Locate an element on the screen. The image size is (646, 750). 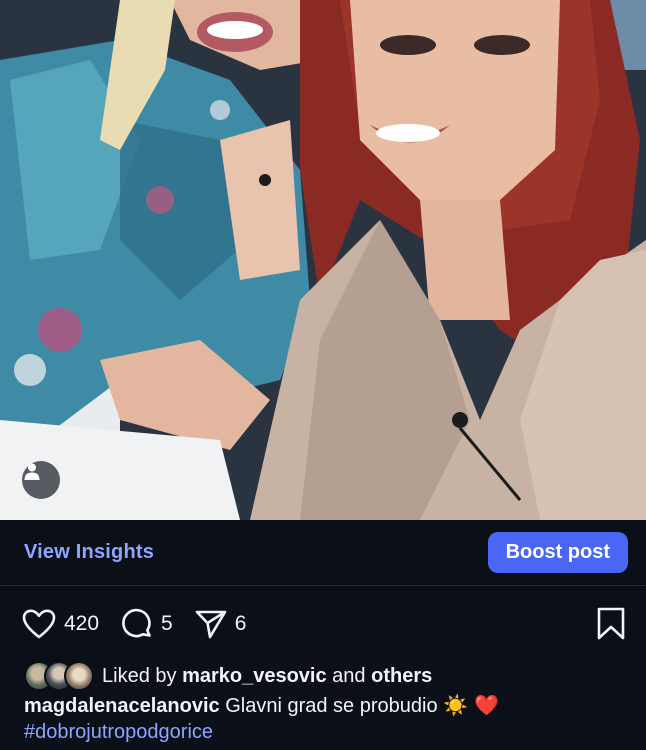
caption-emojis: ☀️ ❤️ is located at coordinates (471, 705).